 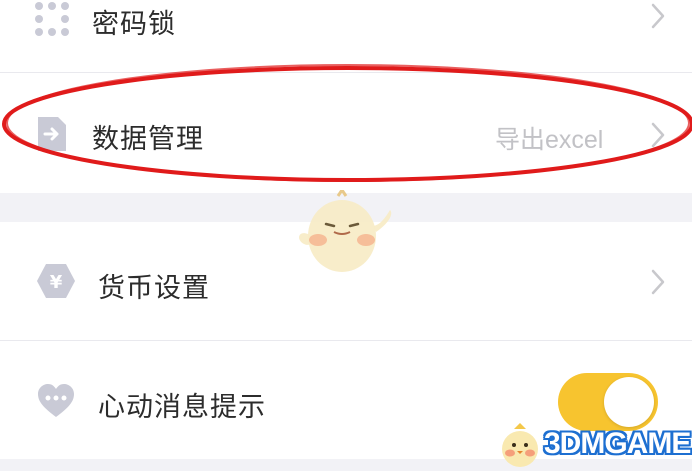 What do you see at coordinates (182, 407) in the screenshot?
I see `settings-item-label: 心动消息提示` at bounding box center [182, 407].